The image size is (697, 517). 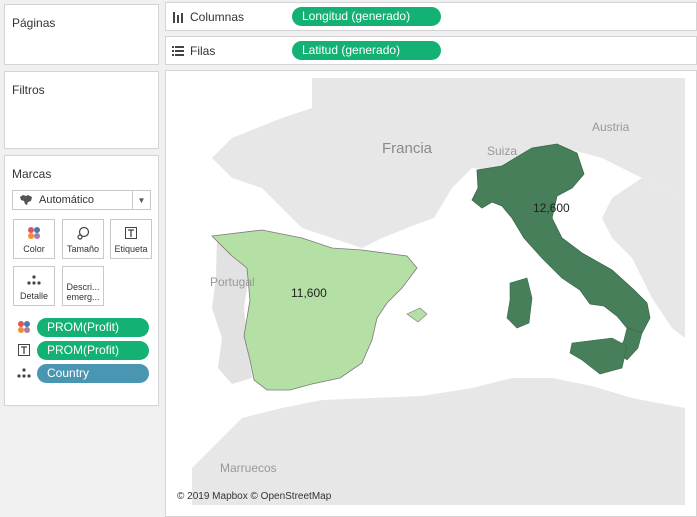 I want to click on chevron-down-icon: ▼, so click(x=141, y=200).